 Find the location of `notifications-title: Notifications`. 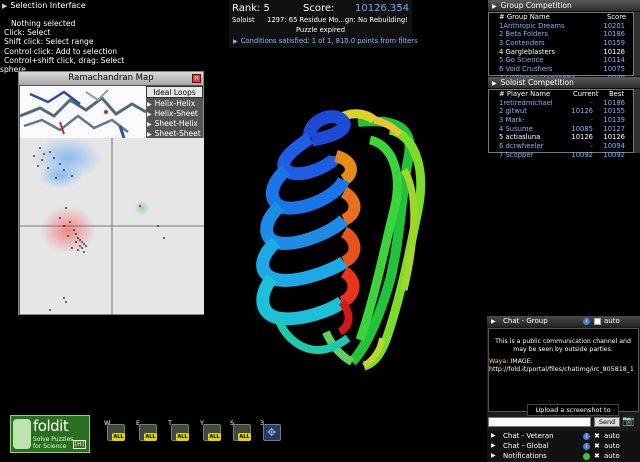

notifications-title: Notifications is located at coordinates (525, 456).